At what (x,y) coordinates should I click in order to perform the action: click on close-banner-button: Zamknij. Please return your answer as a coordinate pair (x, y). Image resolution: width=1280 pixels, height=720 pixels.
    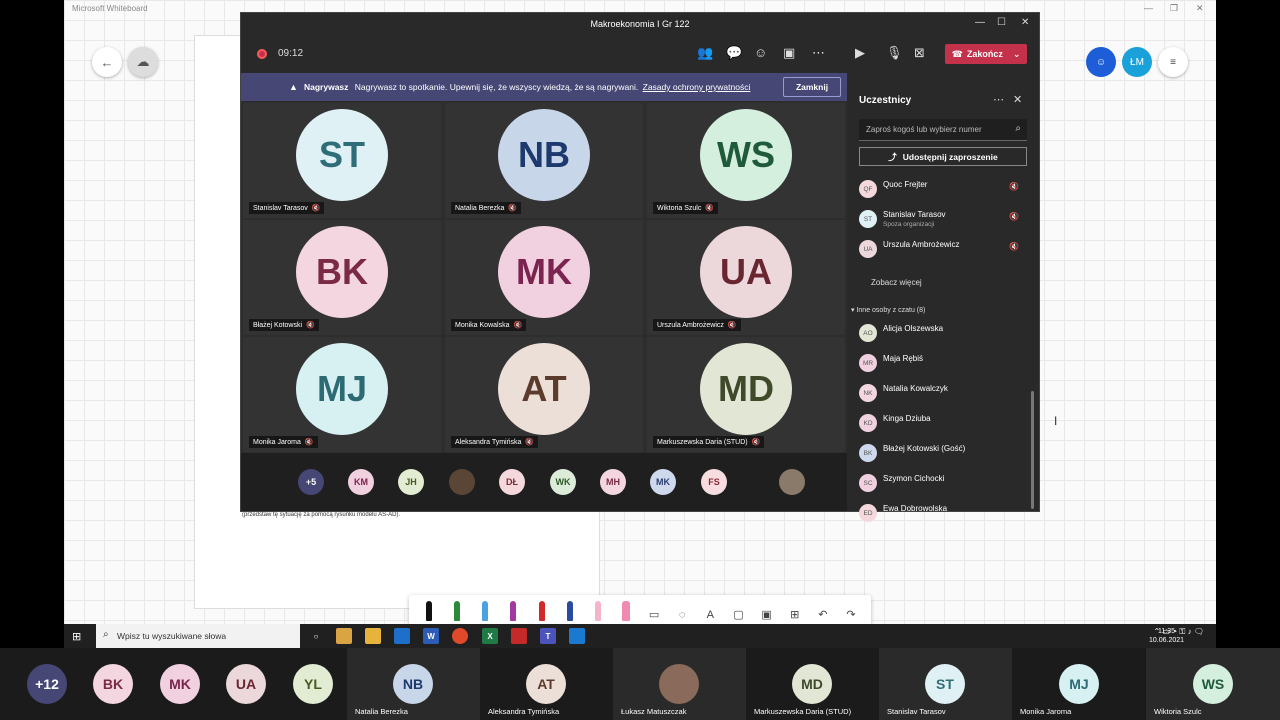
    Looking at the image, I should click on (812, 87).